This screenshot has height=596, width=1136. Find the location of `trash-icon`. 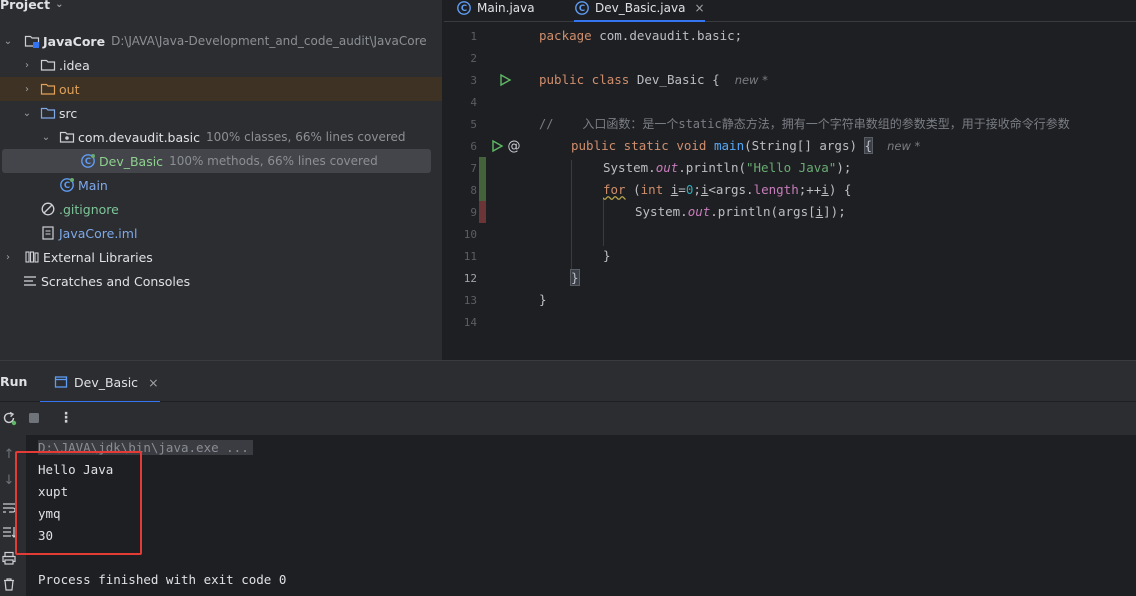

trash-icon is located at coordinates (9, 584).